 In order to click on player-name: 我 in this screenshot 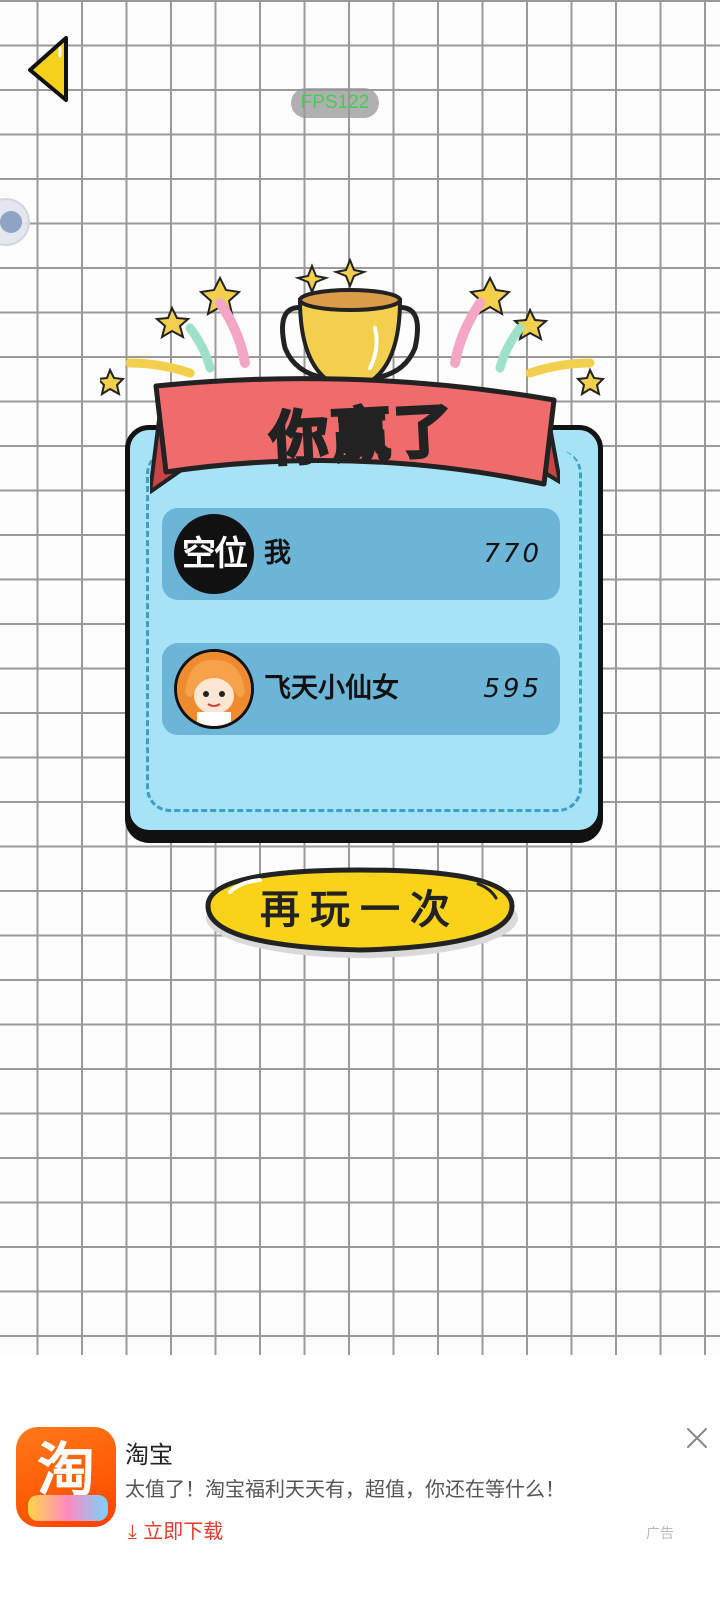, I will do `click(277, 553)`.